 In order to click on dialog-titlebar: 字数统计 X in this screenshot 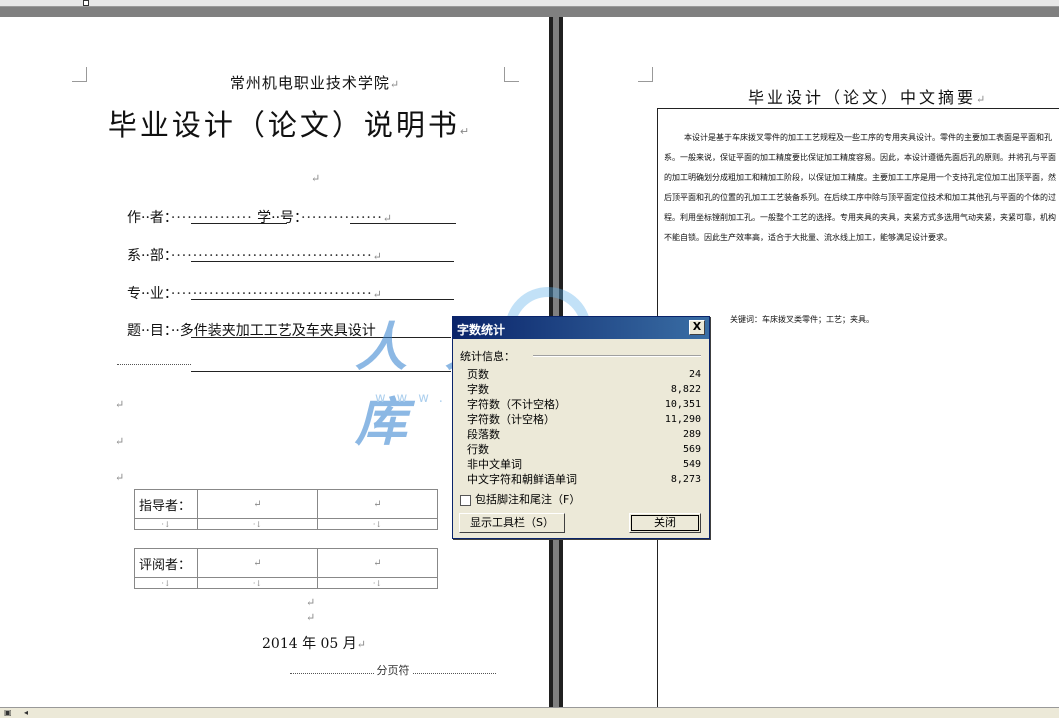, I will do `click(581, 328)`.